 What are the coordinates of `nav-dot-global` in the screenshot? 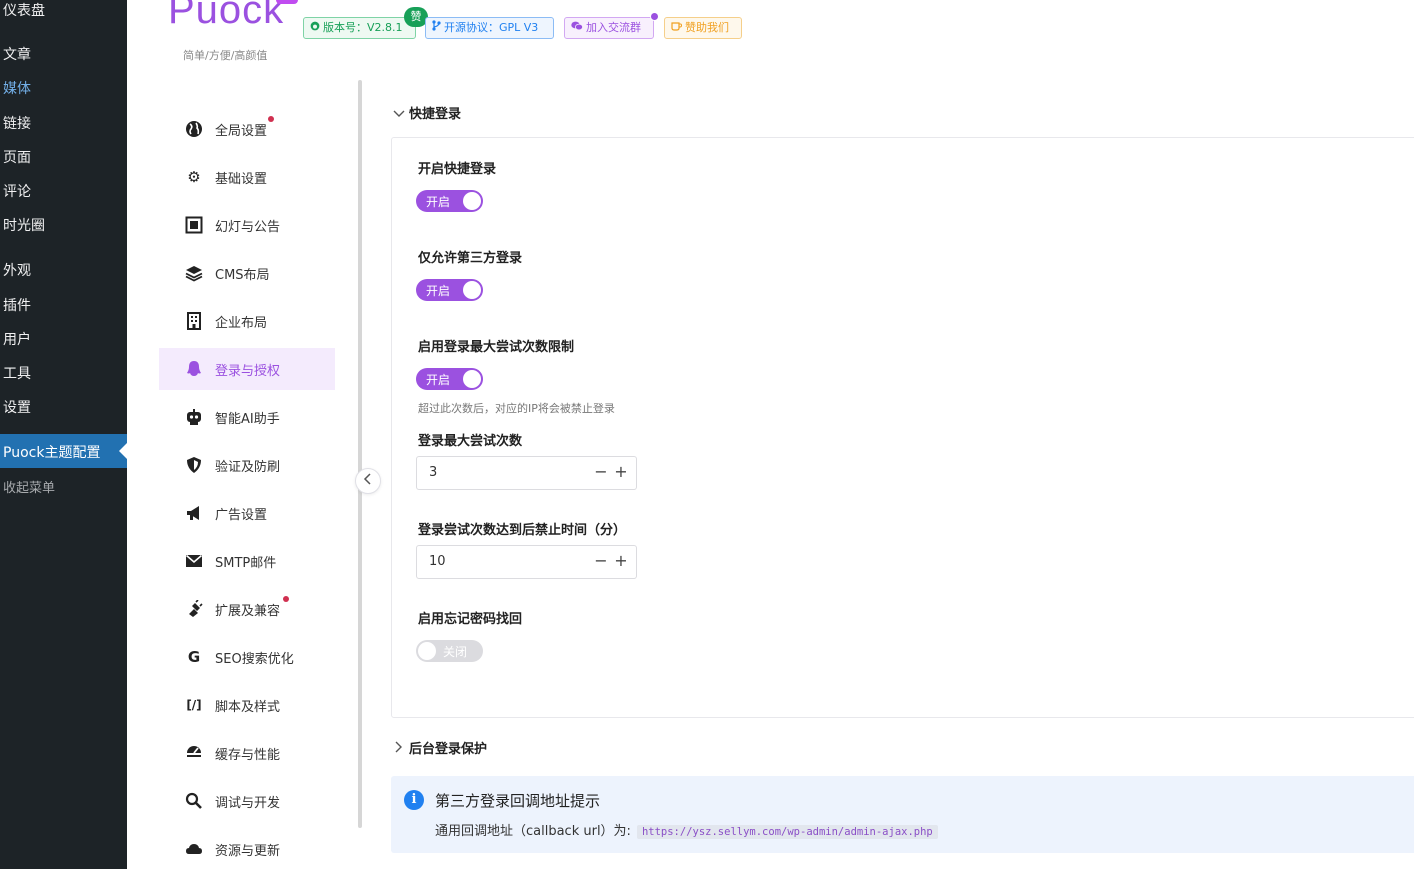 It's located at (271, 119).